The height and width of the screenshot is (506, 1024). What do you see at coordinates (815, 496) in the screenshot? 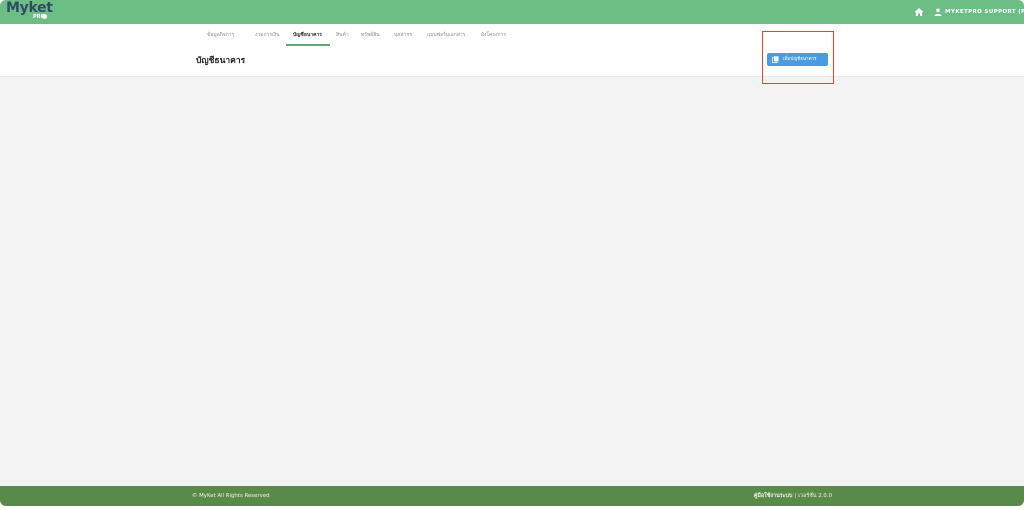
I see `version-text: เวอร์ชั่น 2.0.0` at bounding box center [815, 496].